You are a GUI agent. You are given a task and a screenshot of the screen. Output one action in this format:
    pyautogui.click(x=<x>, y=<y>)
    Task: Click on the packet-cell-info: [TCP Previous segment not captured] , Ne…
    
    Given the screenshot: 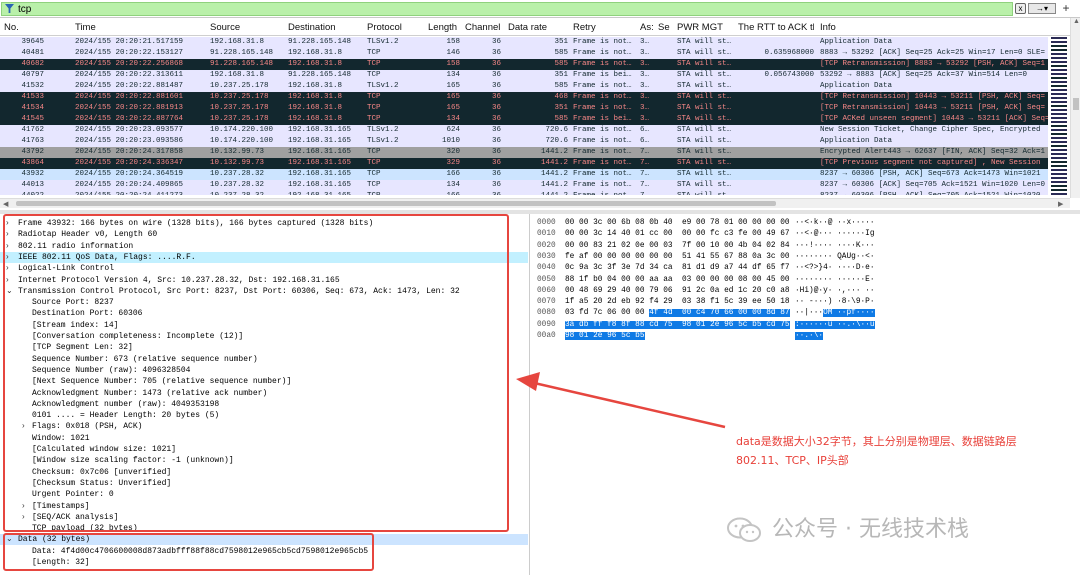 What is the action you would take?
    pyautogui.click(x=930, y=163)
    